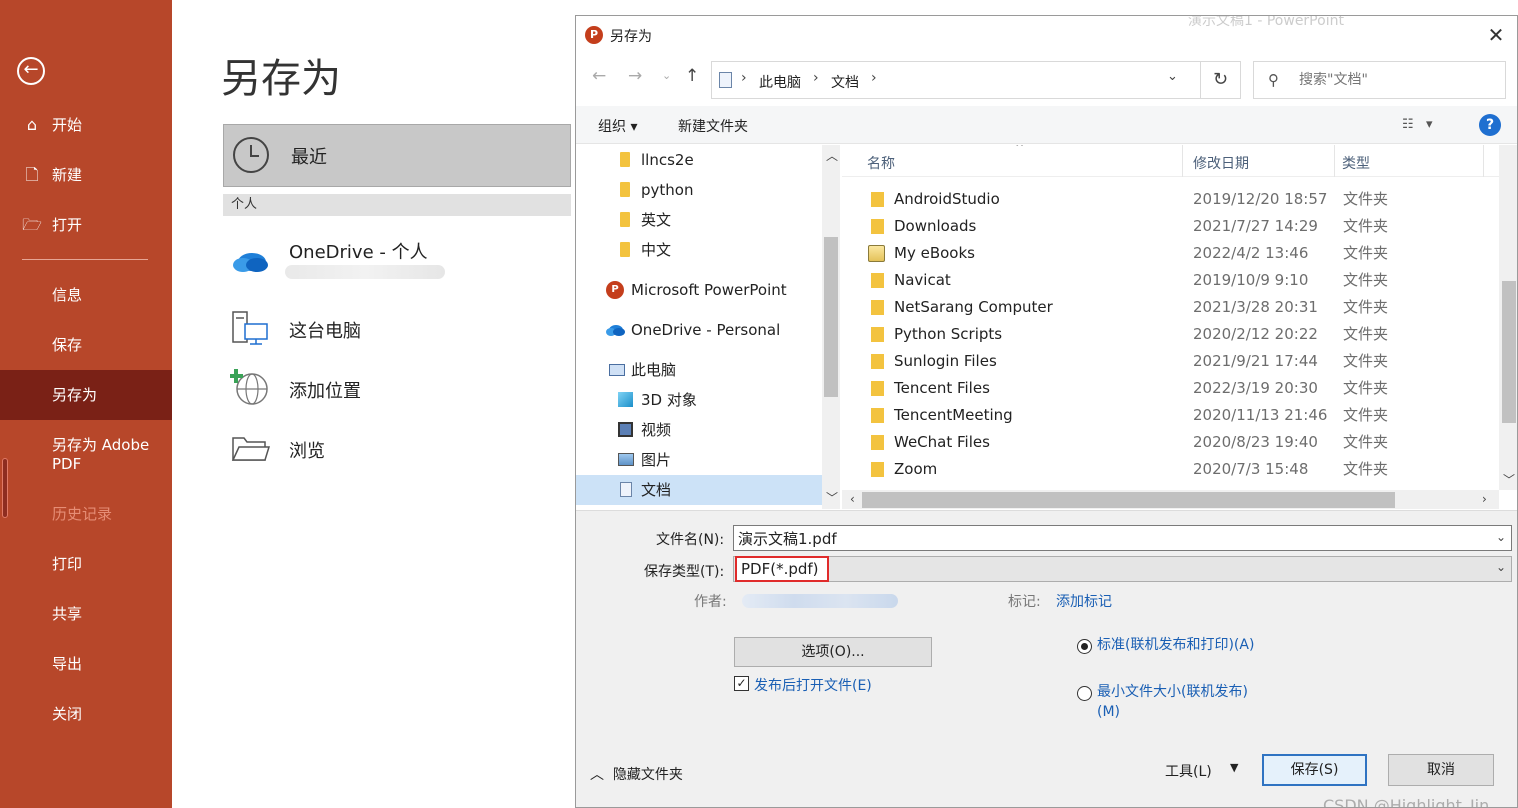 The width and height of the screenshot is (1518, 808). What do you see at coordinates (1170, 307) in the screenshot?
I see `file-row: NetSarang Computer 2021/3/28 20:31 文件夹` at bounding box center [1170, 307].